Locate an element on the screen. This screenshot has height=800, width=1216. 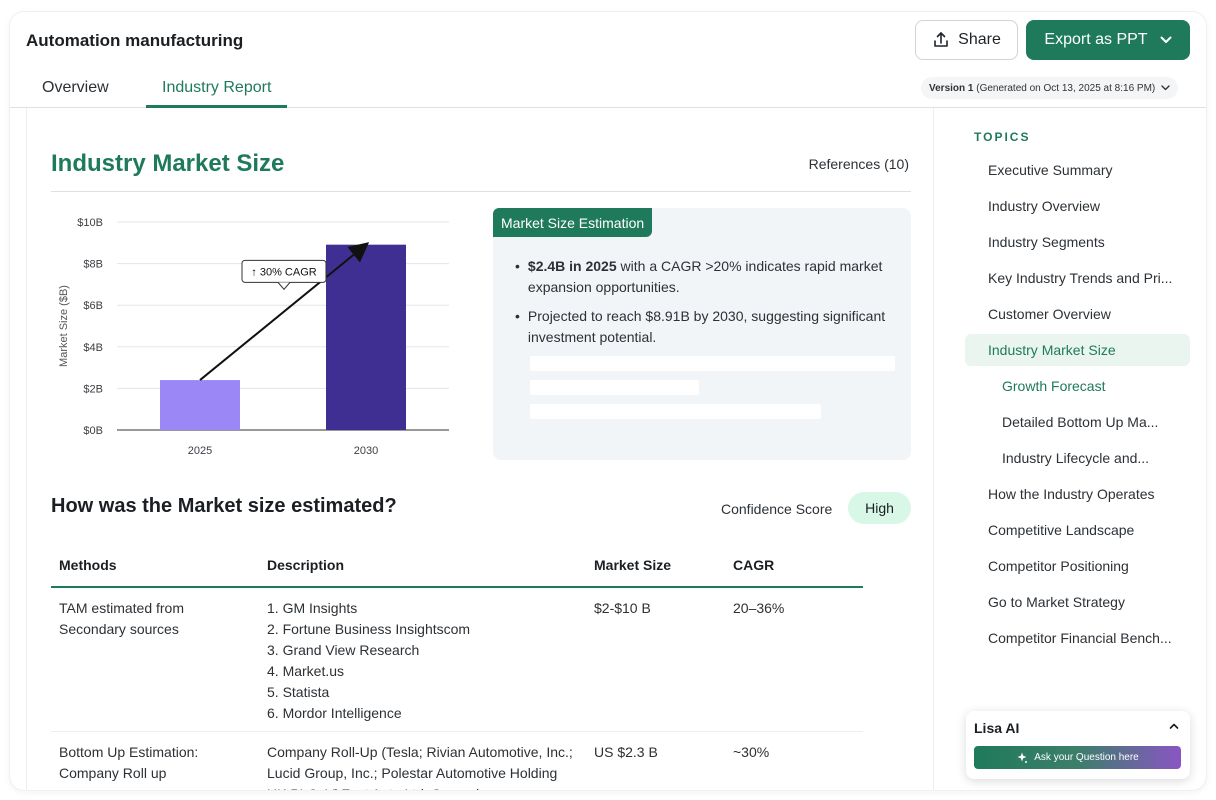
x-tick-label: 2030 is located at coordinates (366, 451).